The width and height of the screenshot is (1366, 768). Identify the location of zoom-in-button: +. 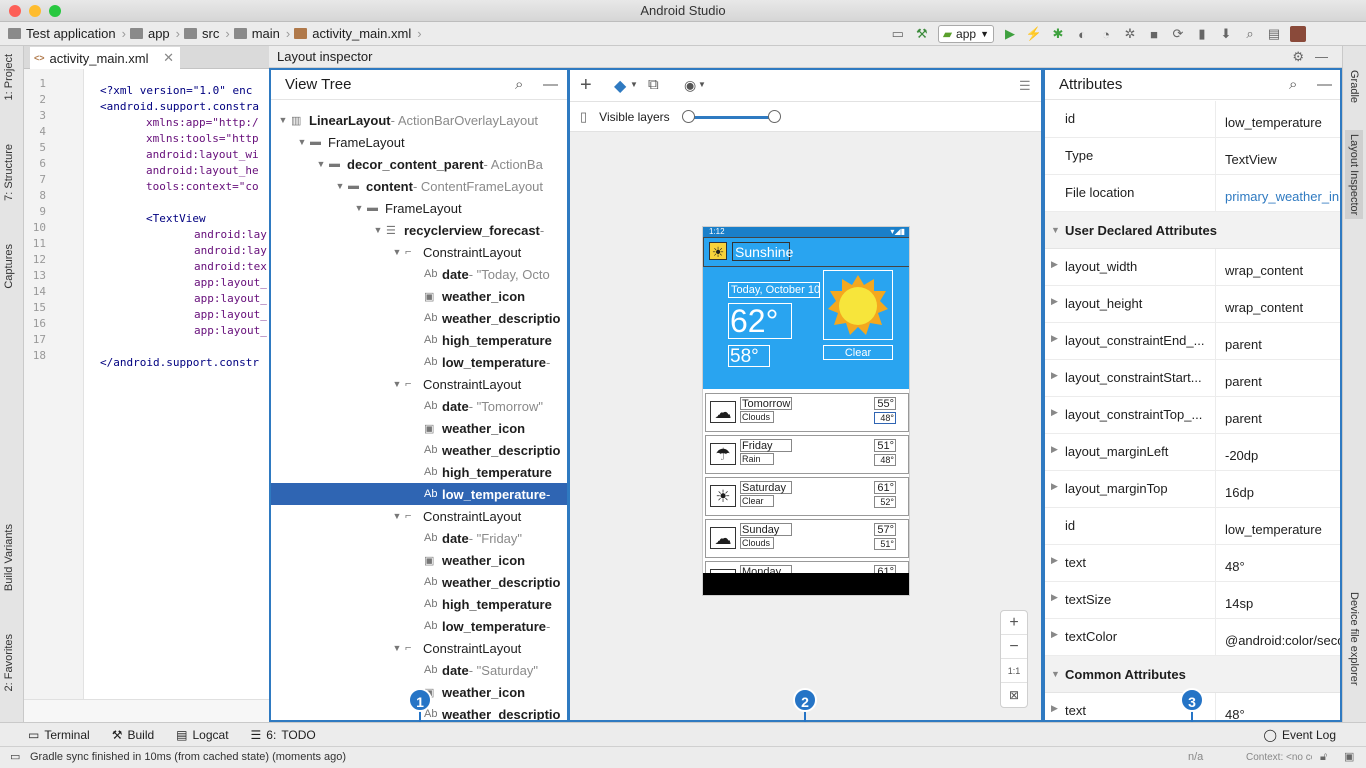
(1014, 623).